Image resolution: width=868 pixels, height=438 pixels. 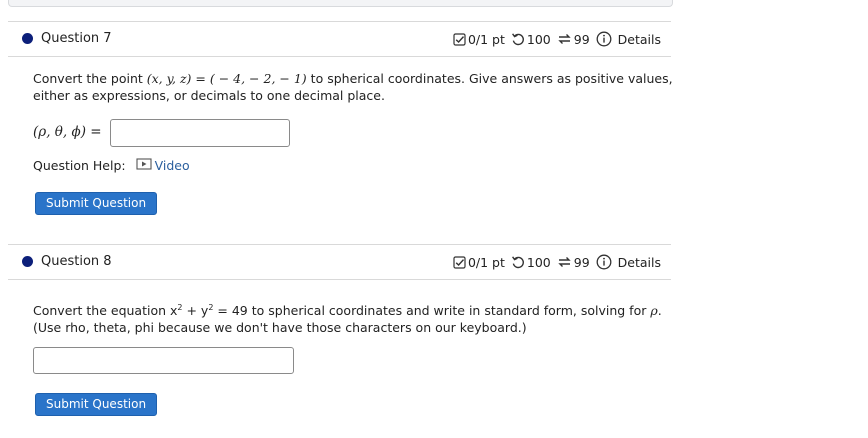 I want to click on video-link: Video, so click(x=163, y=165).